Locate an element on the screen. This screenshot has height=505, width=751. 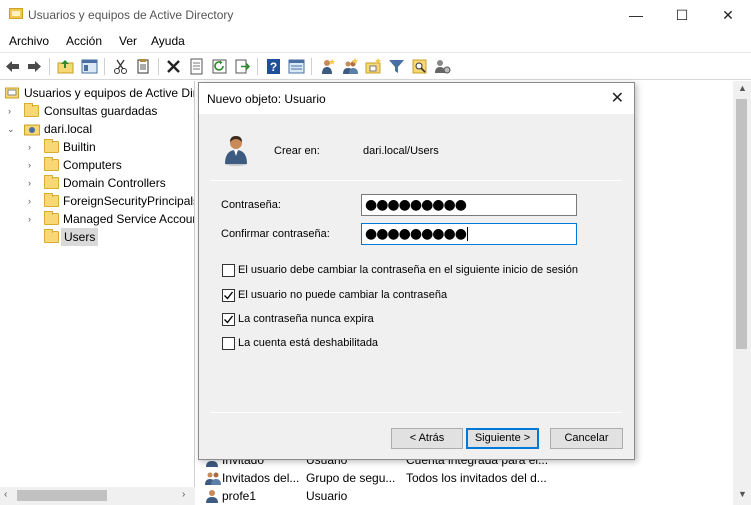
export-icon is located at coordinates (242, 66).